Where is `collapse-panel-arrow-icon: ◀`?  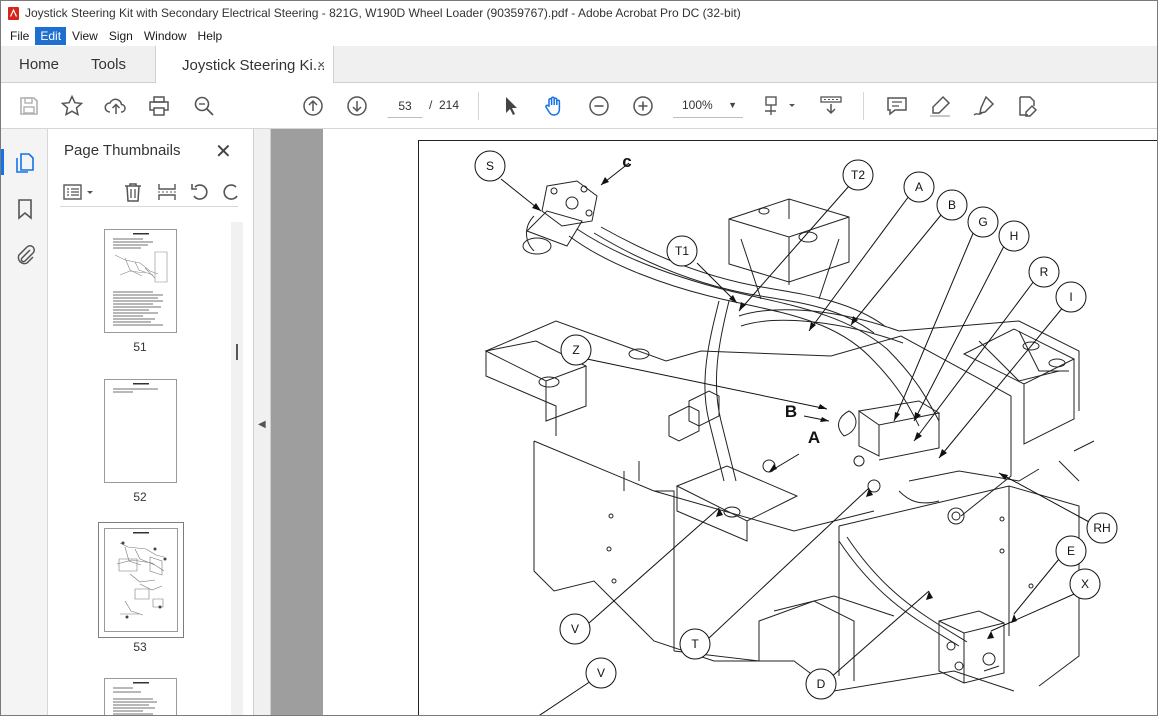 collapse-panel-arrow-icon: ◀ is located at coordinates (262, 424).